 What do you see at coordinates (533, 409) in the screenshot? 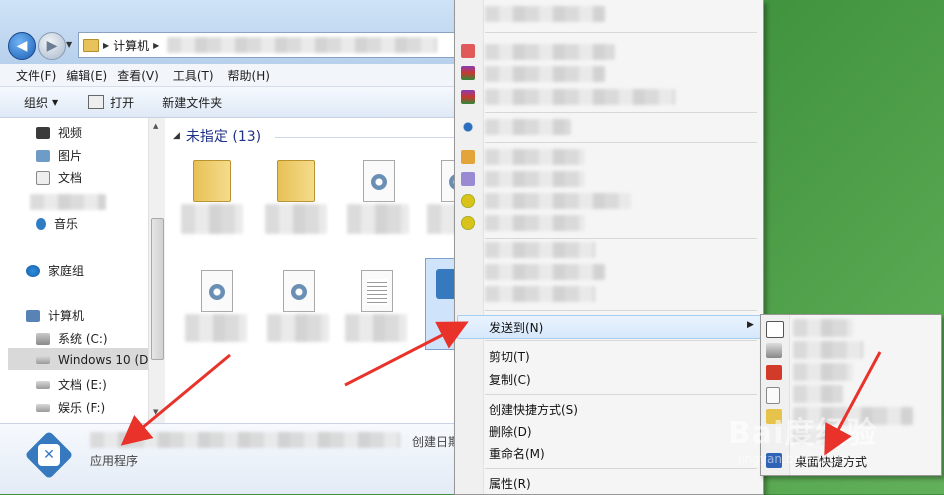
I see `menu-create-shortcut: 创建快捷方式(S)` at bounding box center [533, 409].